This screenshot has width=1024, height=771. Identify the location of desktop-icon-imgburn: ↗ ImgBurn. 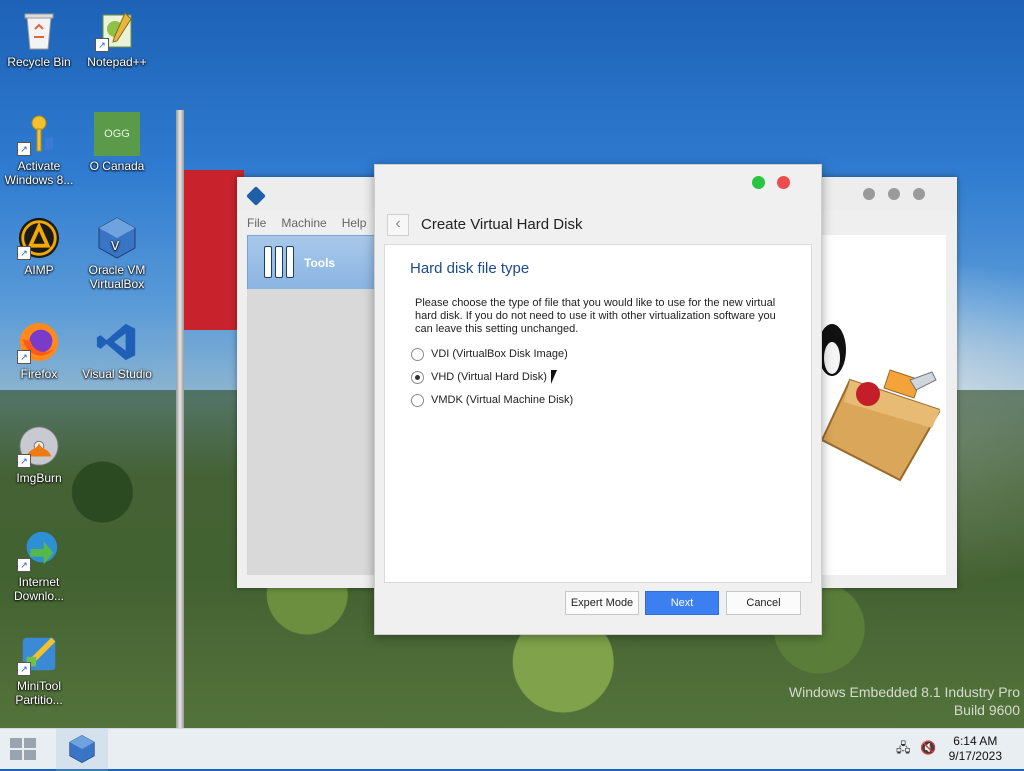
(39, 454).